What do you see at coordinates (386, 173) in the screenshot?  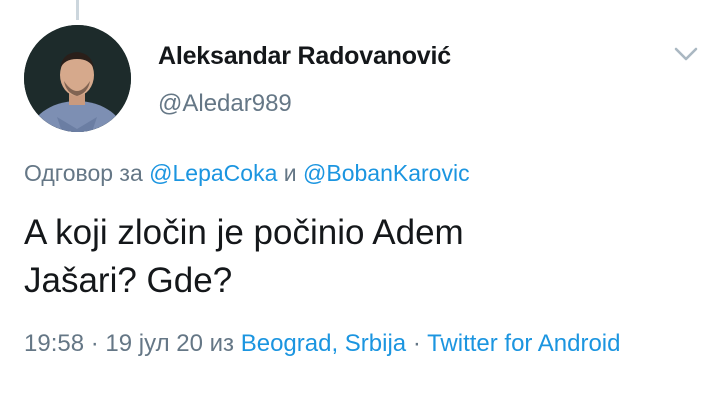 I see `mention-link-bobankarovic: @BobanKarovic` at bounding box center [386, 173].